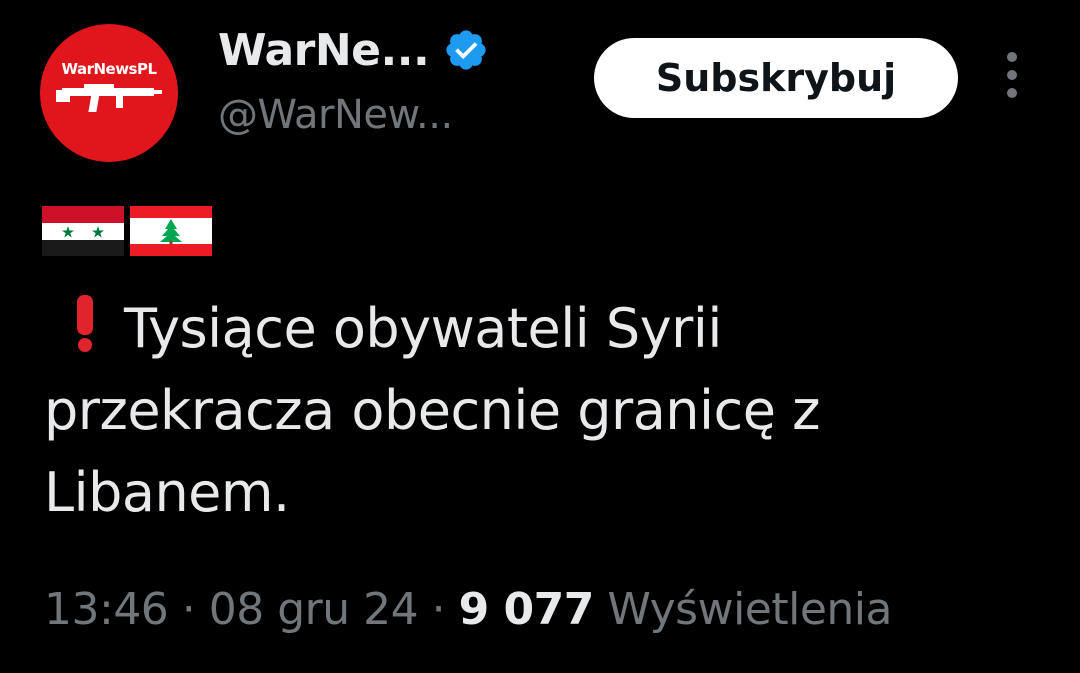 The width and height of the screenshot is (1080, 673). What do you see at coordinates (314, 609) in the screenshot?
I see `tweet-date: 08 gru 24` at bounding box center [314, 609].